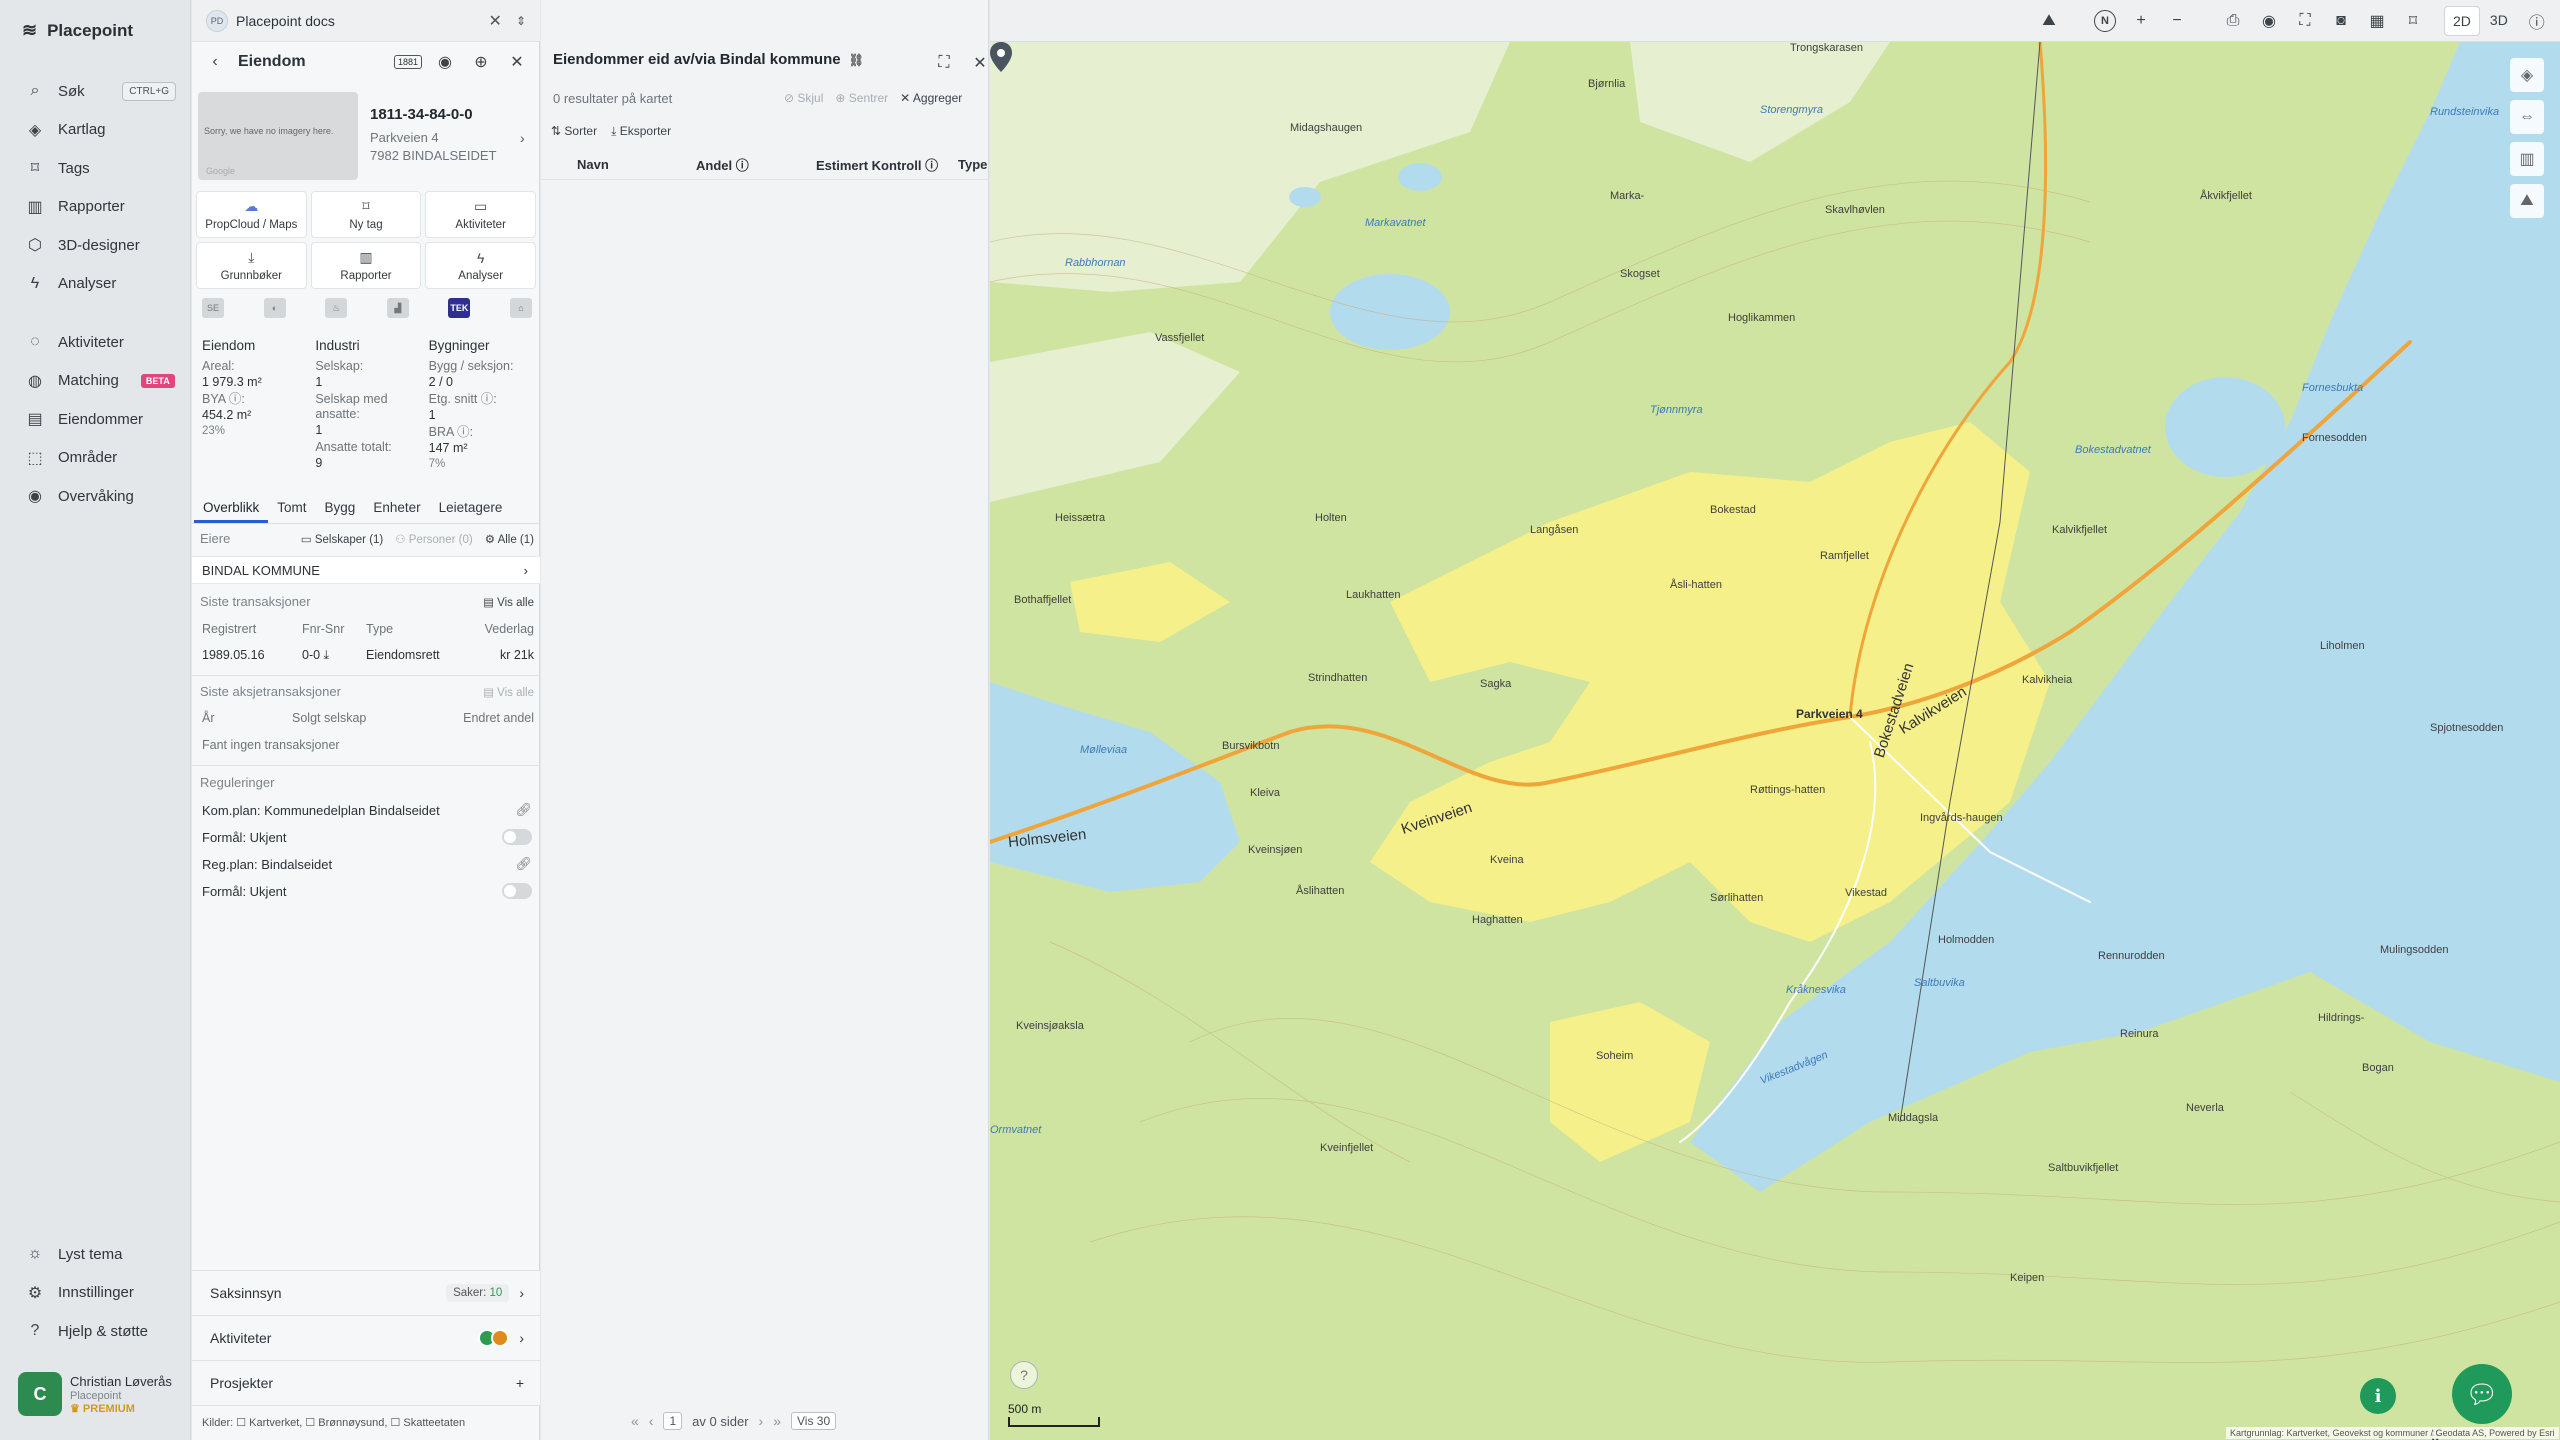 This screenshot has width=2560, height=1440. I want to click on view-2d-button: 2D, so click(2462, 20).